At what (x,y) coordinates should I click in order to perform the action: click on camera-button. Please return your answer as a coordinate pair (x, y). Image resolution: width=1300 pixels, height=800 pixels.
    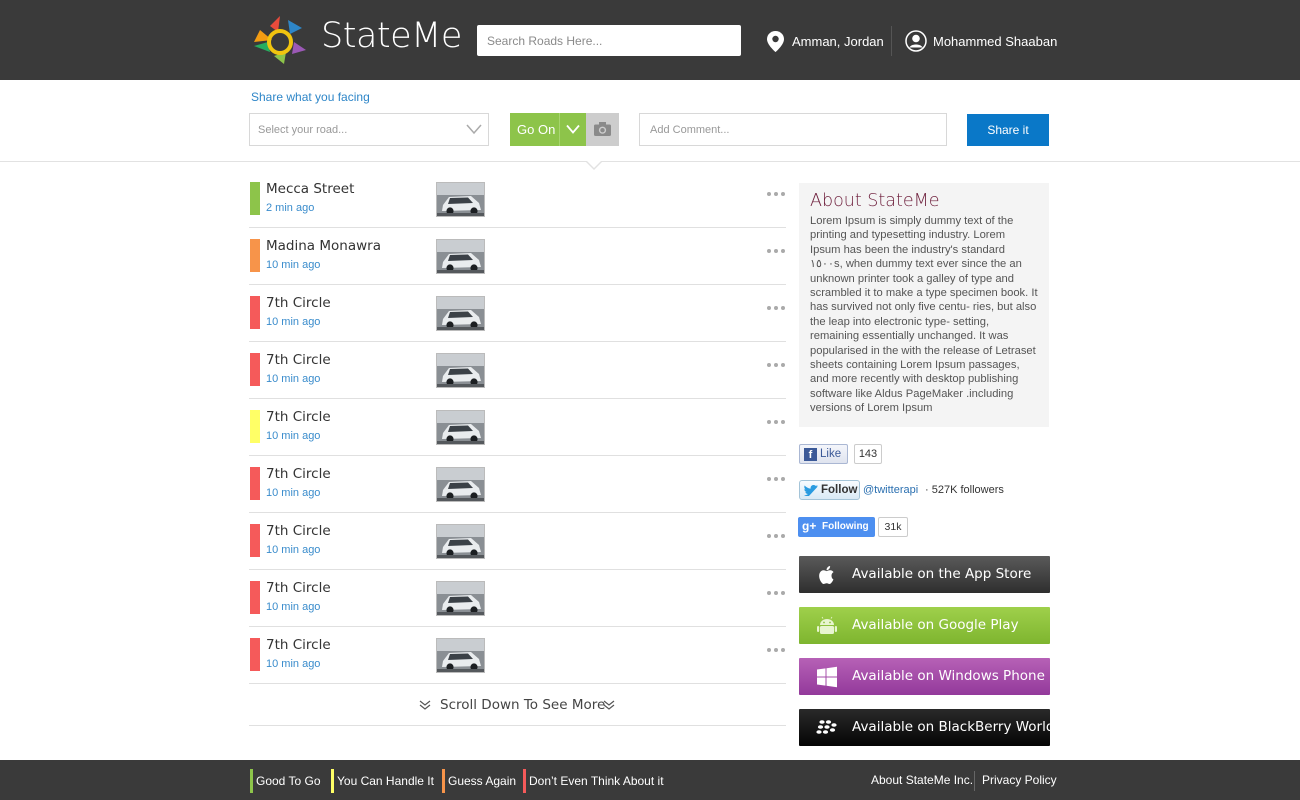
    Looking at the image, I should click on (602, 129).